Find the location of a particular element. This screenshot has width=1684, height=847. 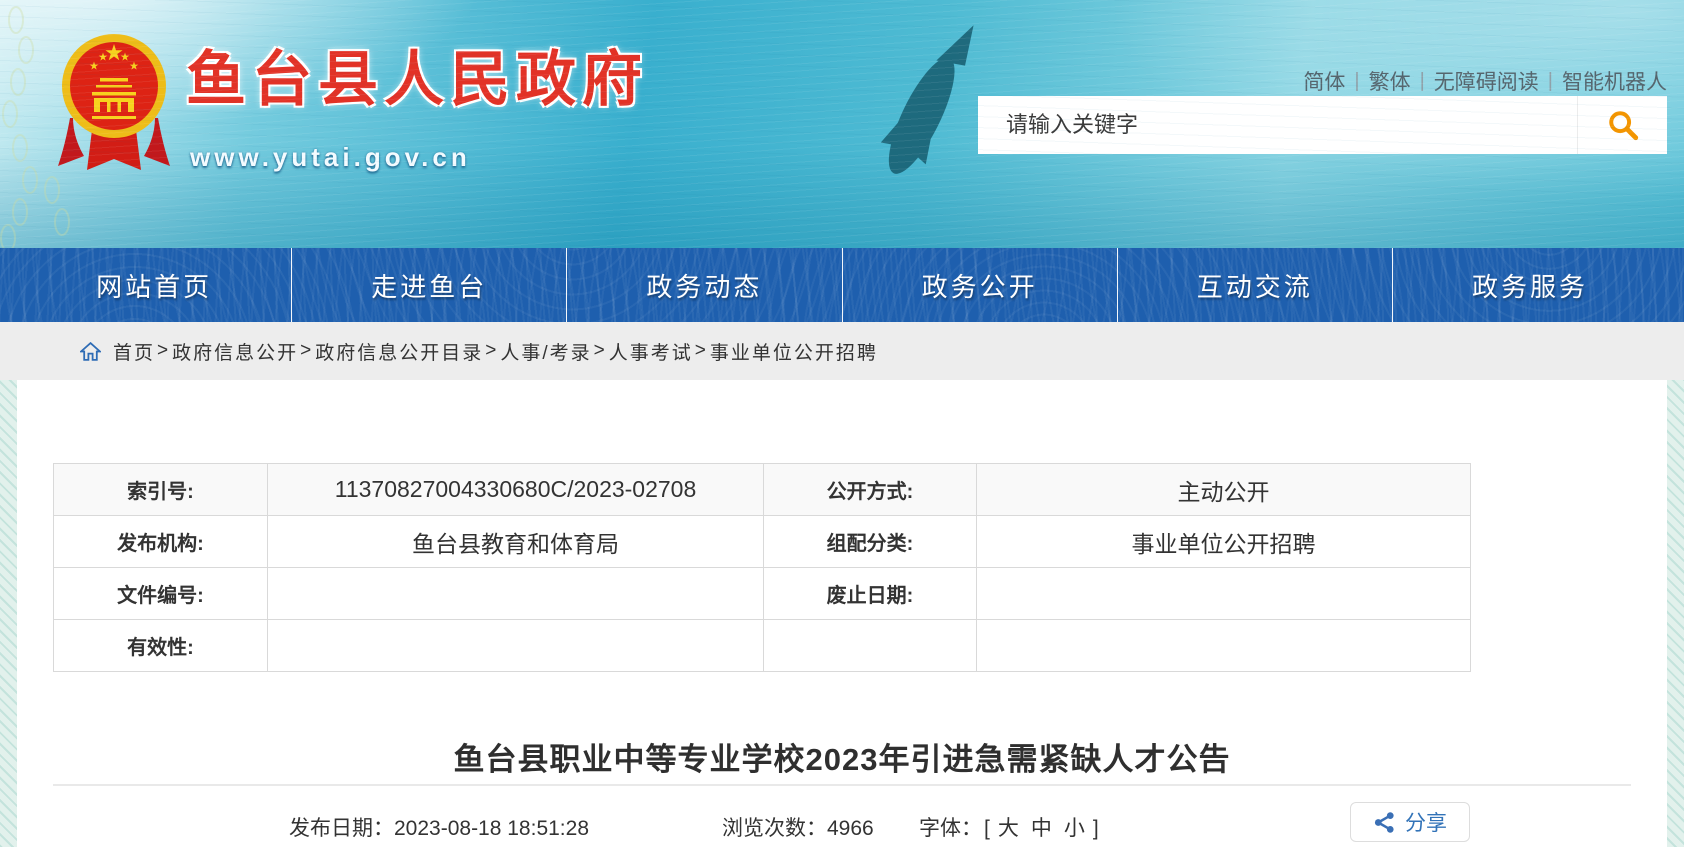

publish-date: 发布日期：2023-08-18 18:51:28 is located at coordinates (439, 827).